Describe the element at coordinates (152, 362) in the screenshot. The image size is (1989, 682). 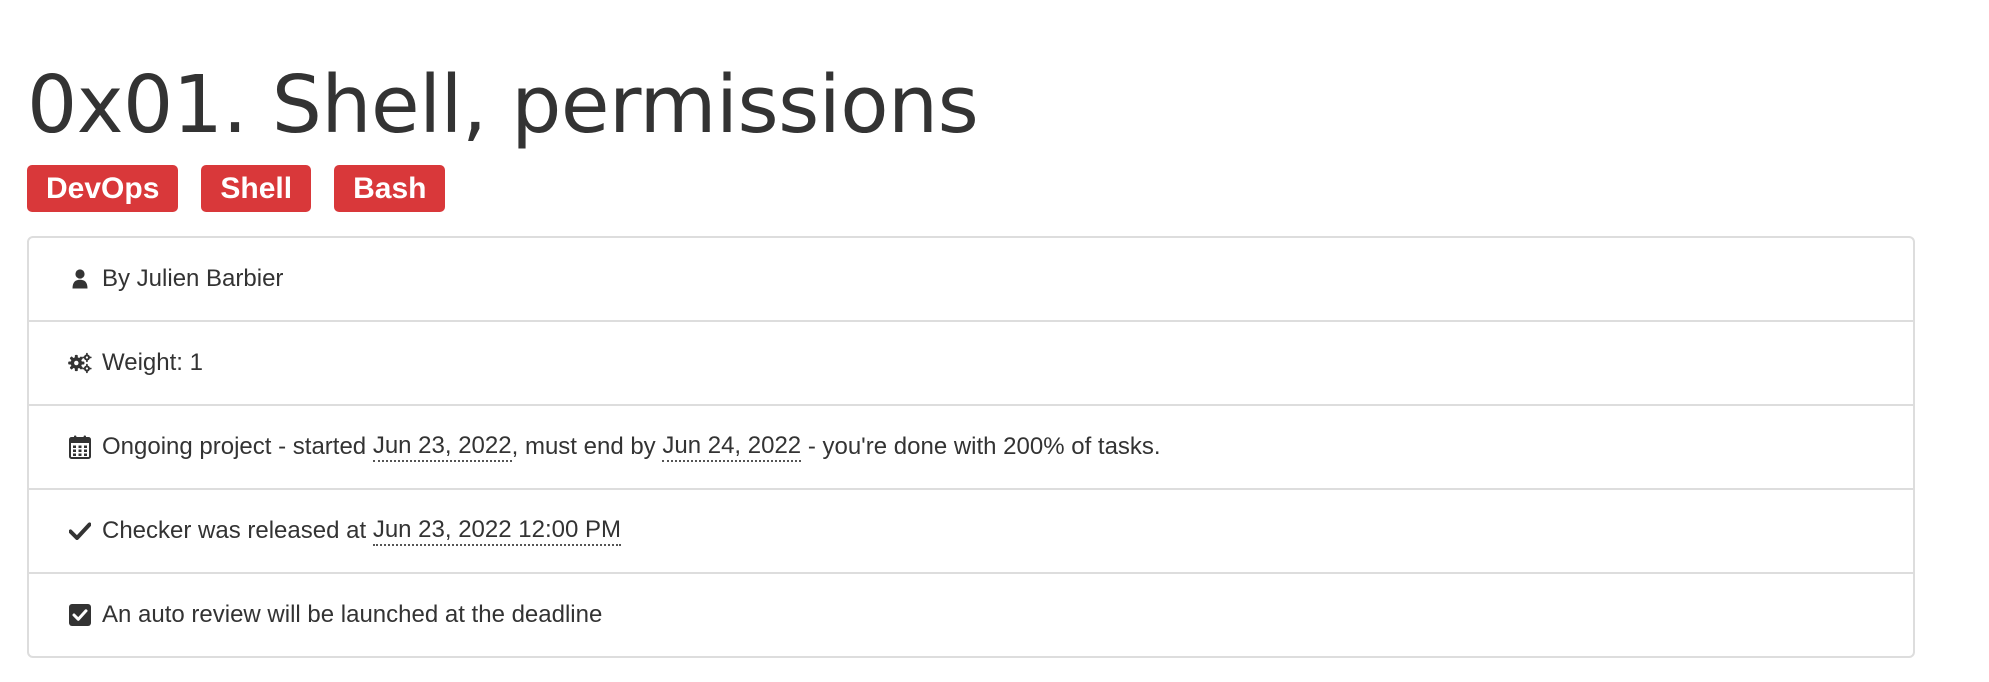
I see `weight-text: Weight: 1` at that location.